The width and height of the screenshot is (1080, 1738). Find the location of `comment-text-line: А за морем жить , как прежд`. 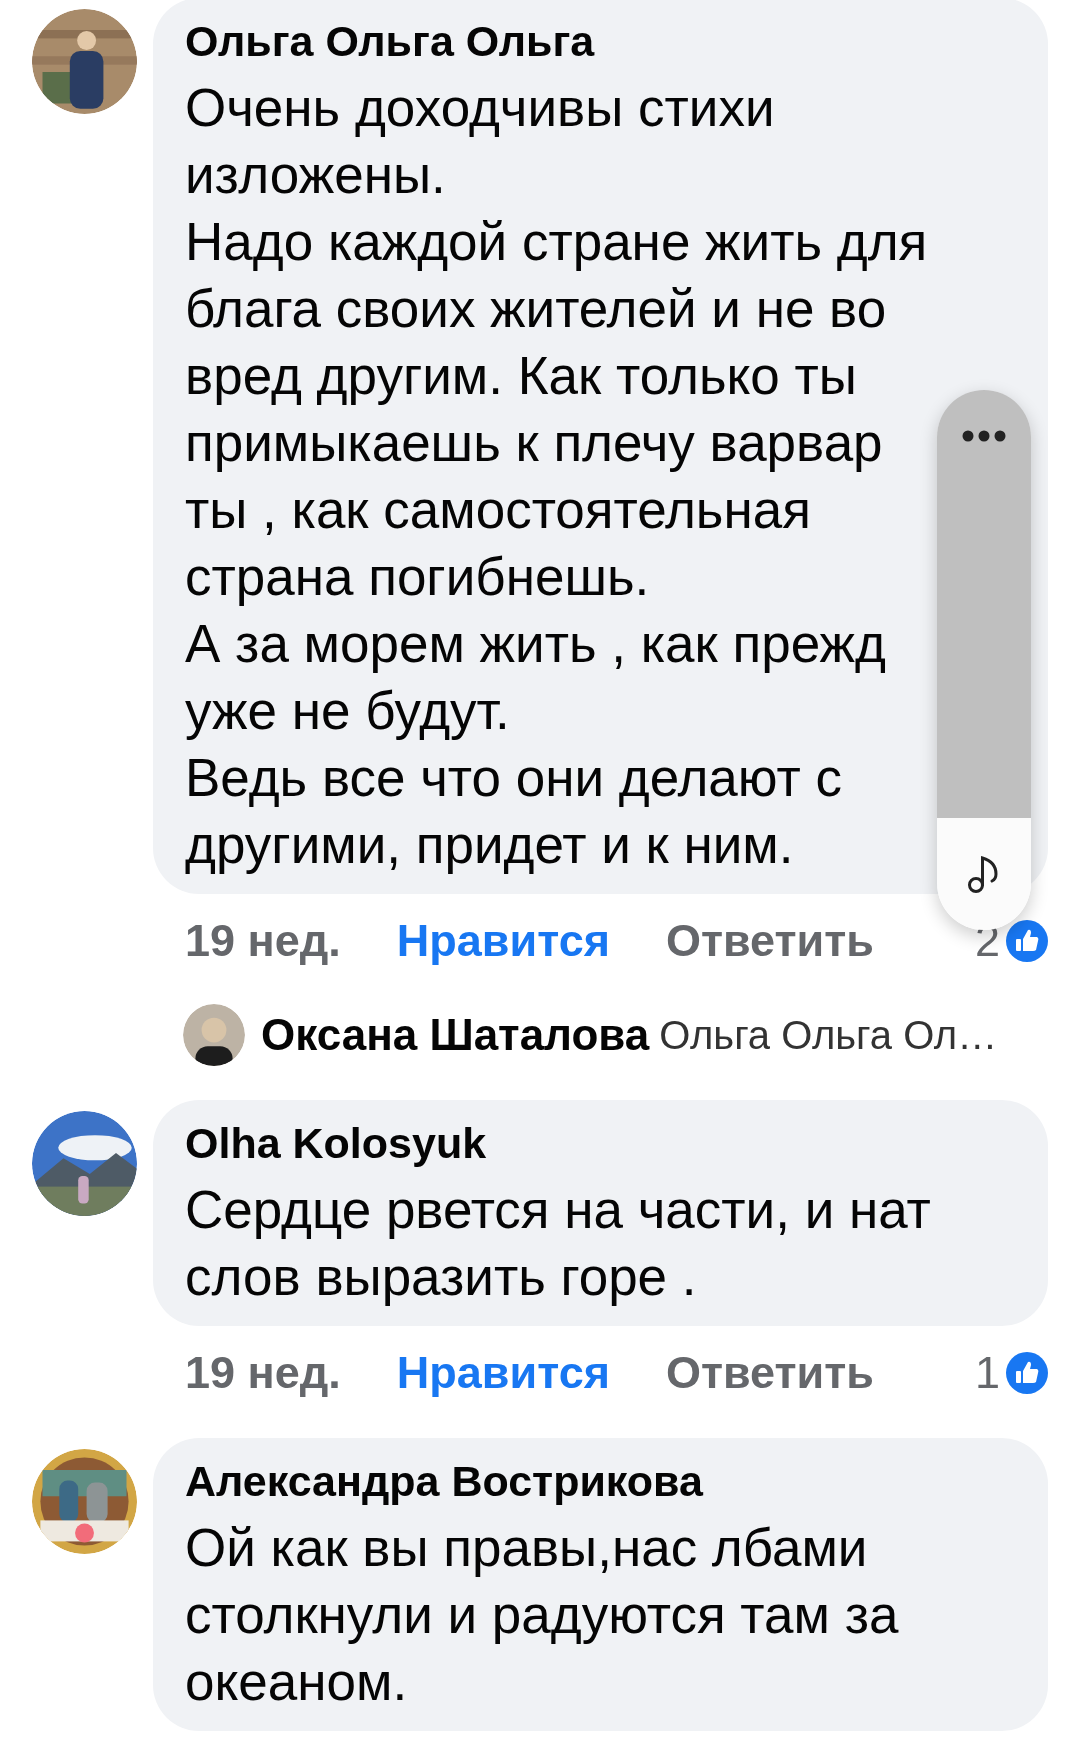

comment-text-line: А за морем жить , как прежд is located at coordinates (535, 644).